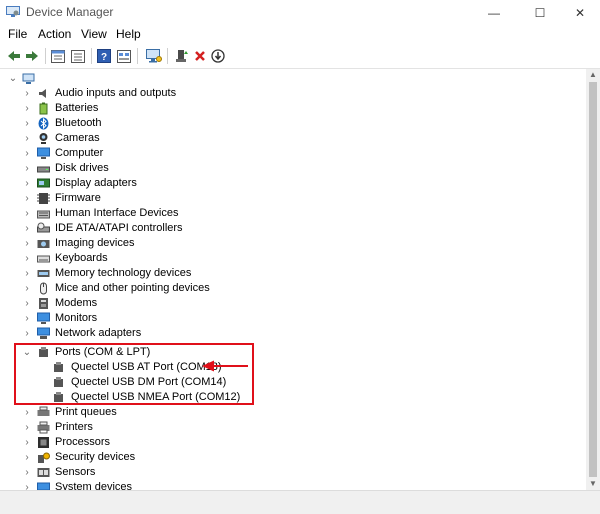 This screenshot has width=600, height=514. I want to click on tree-category-security-devices: › Security devices, so click(285, 457).